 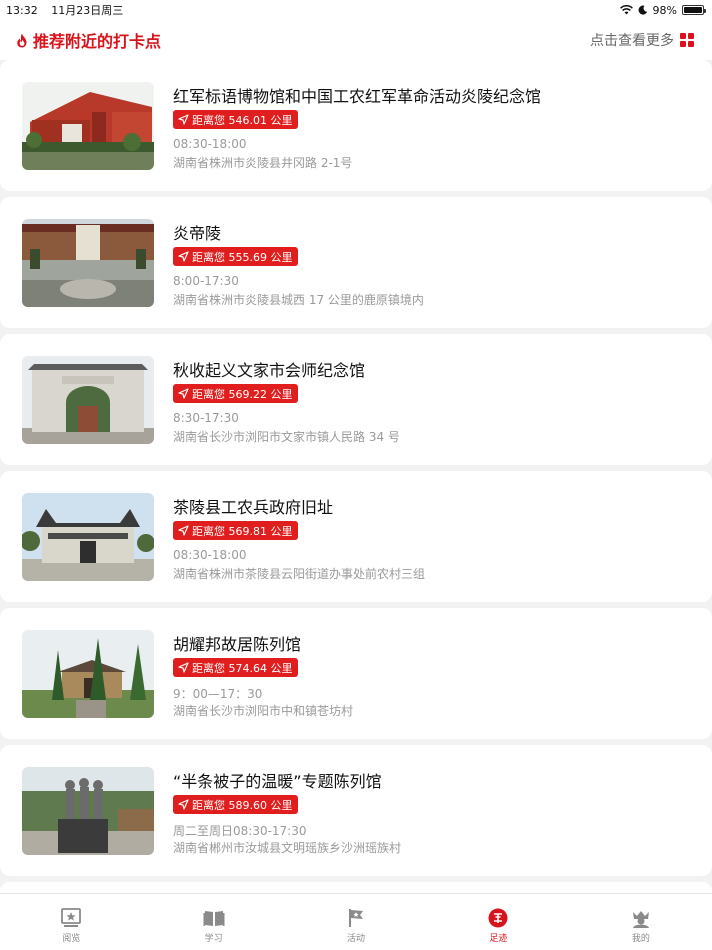 What do you see at coordinates (640, 939) in the screenshot?
I see `tab-label: 我的` at bounding box center [640, 939].